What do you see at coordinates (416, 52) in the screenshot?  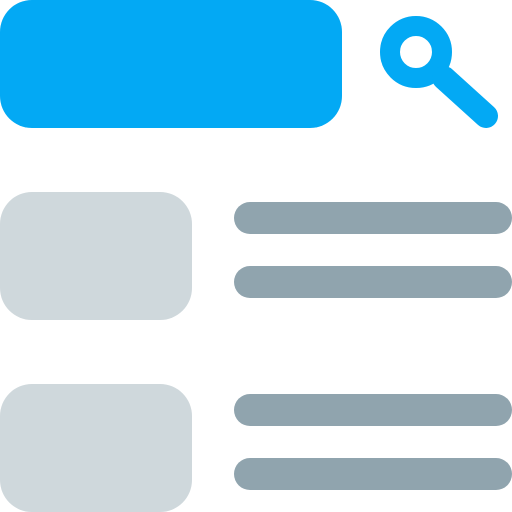 I see `search-icon-lens` at bounding box center [416, 52].